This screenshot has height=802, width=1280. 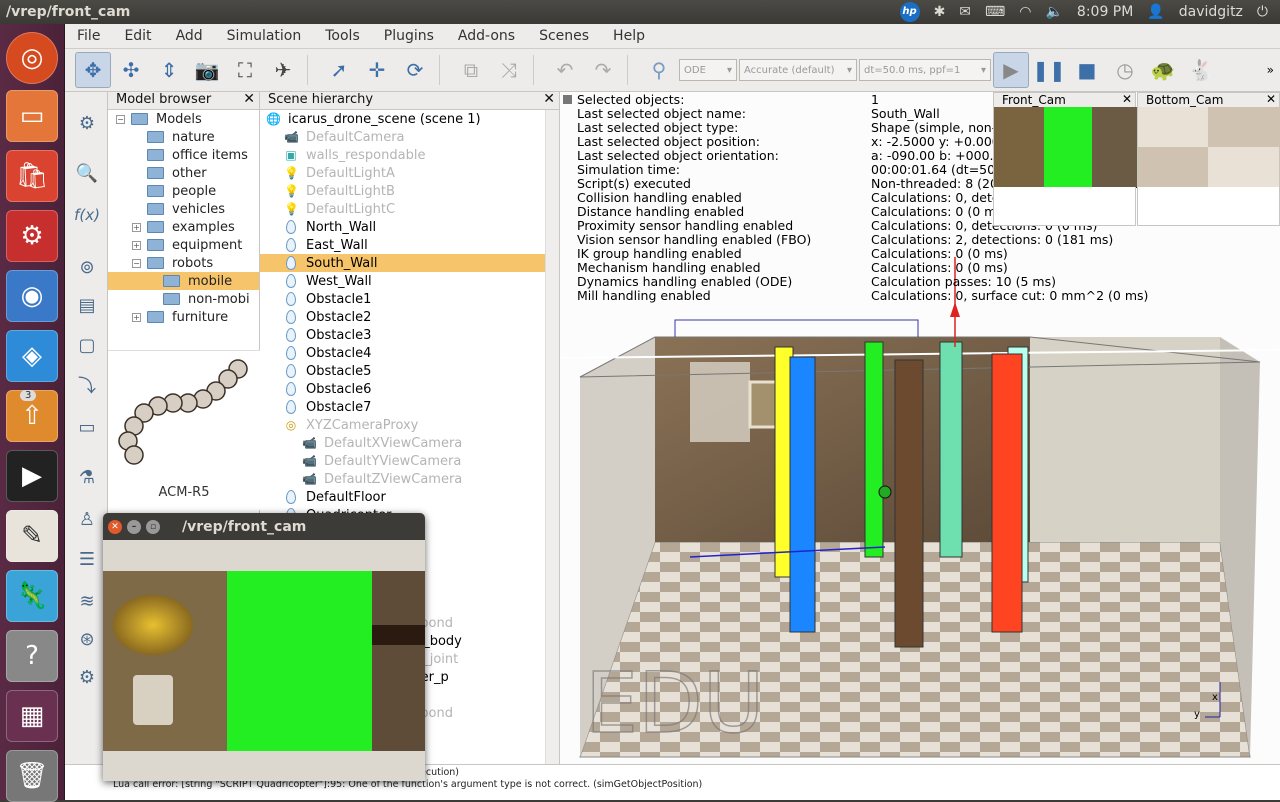 I want to click on hierarchy-scrollbar, so click(x=552, y=441).